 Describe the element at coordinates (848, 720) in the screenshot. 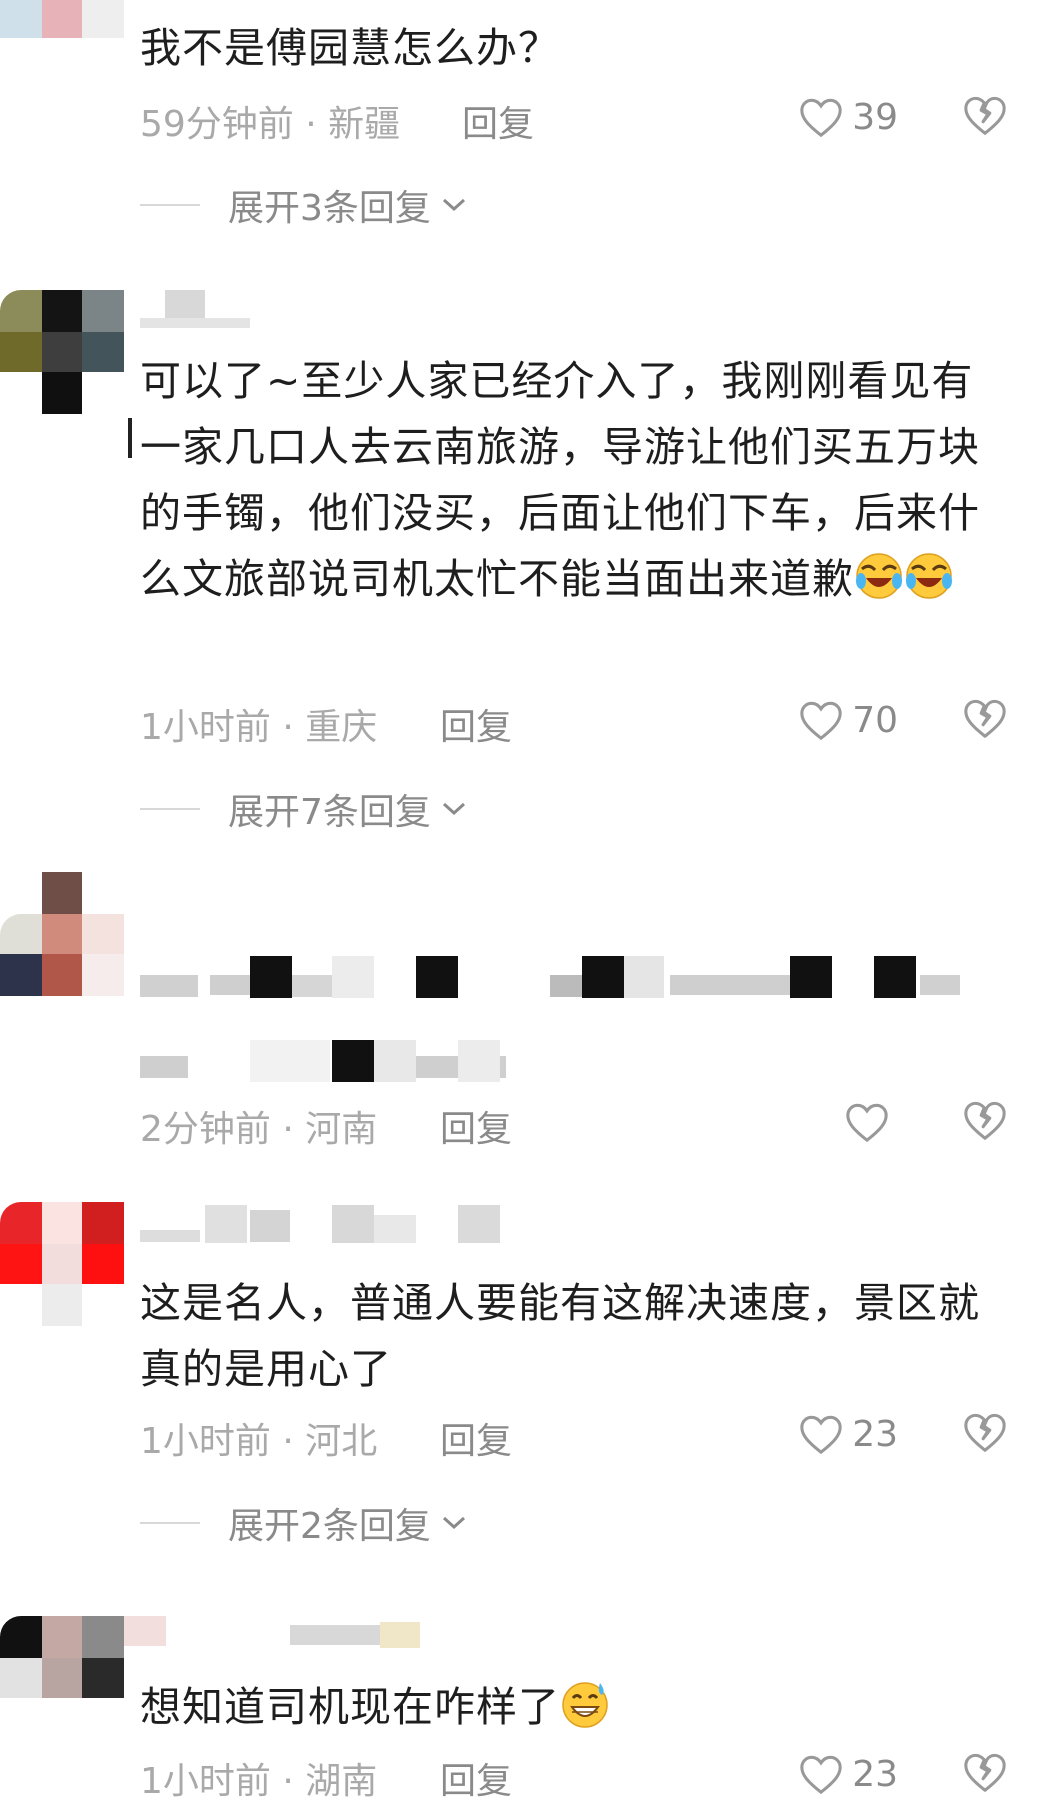

I see `like-button: 70` at that location.